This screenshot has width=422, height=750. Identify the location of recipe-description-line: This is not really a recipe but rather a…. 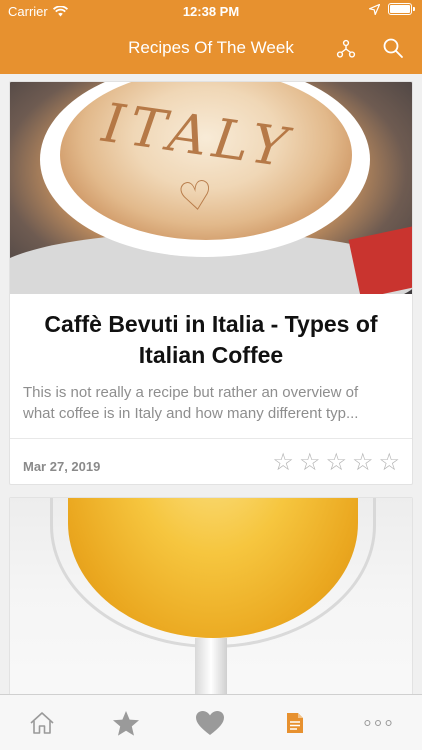
(191, 392).